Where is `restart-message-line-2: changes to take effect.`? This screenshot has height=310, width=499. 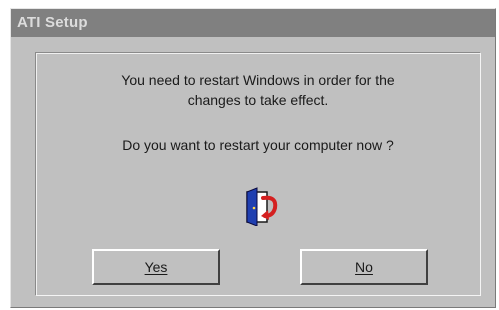 restart-message-line-2: changes to take effect. is located at coordinates (258, 100).